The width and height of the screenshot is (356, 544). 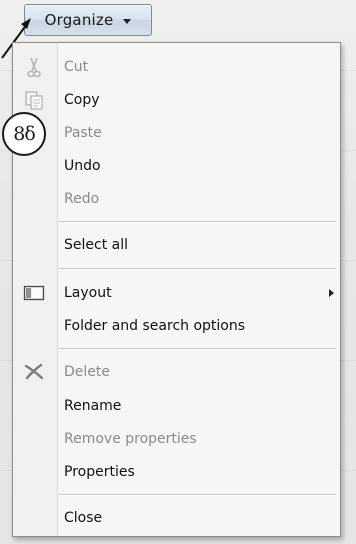 I want to click on delete-x-icon, so click(x=34, y=372).